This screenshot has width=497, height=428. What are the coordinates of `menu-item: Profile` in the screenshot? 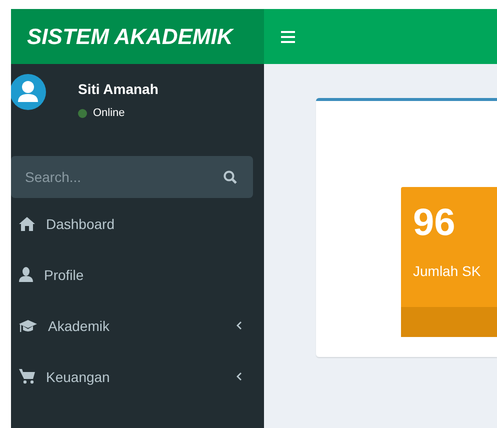 It's located at (137, 274).